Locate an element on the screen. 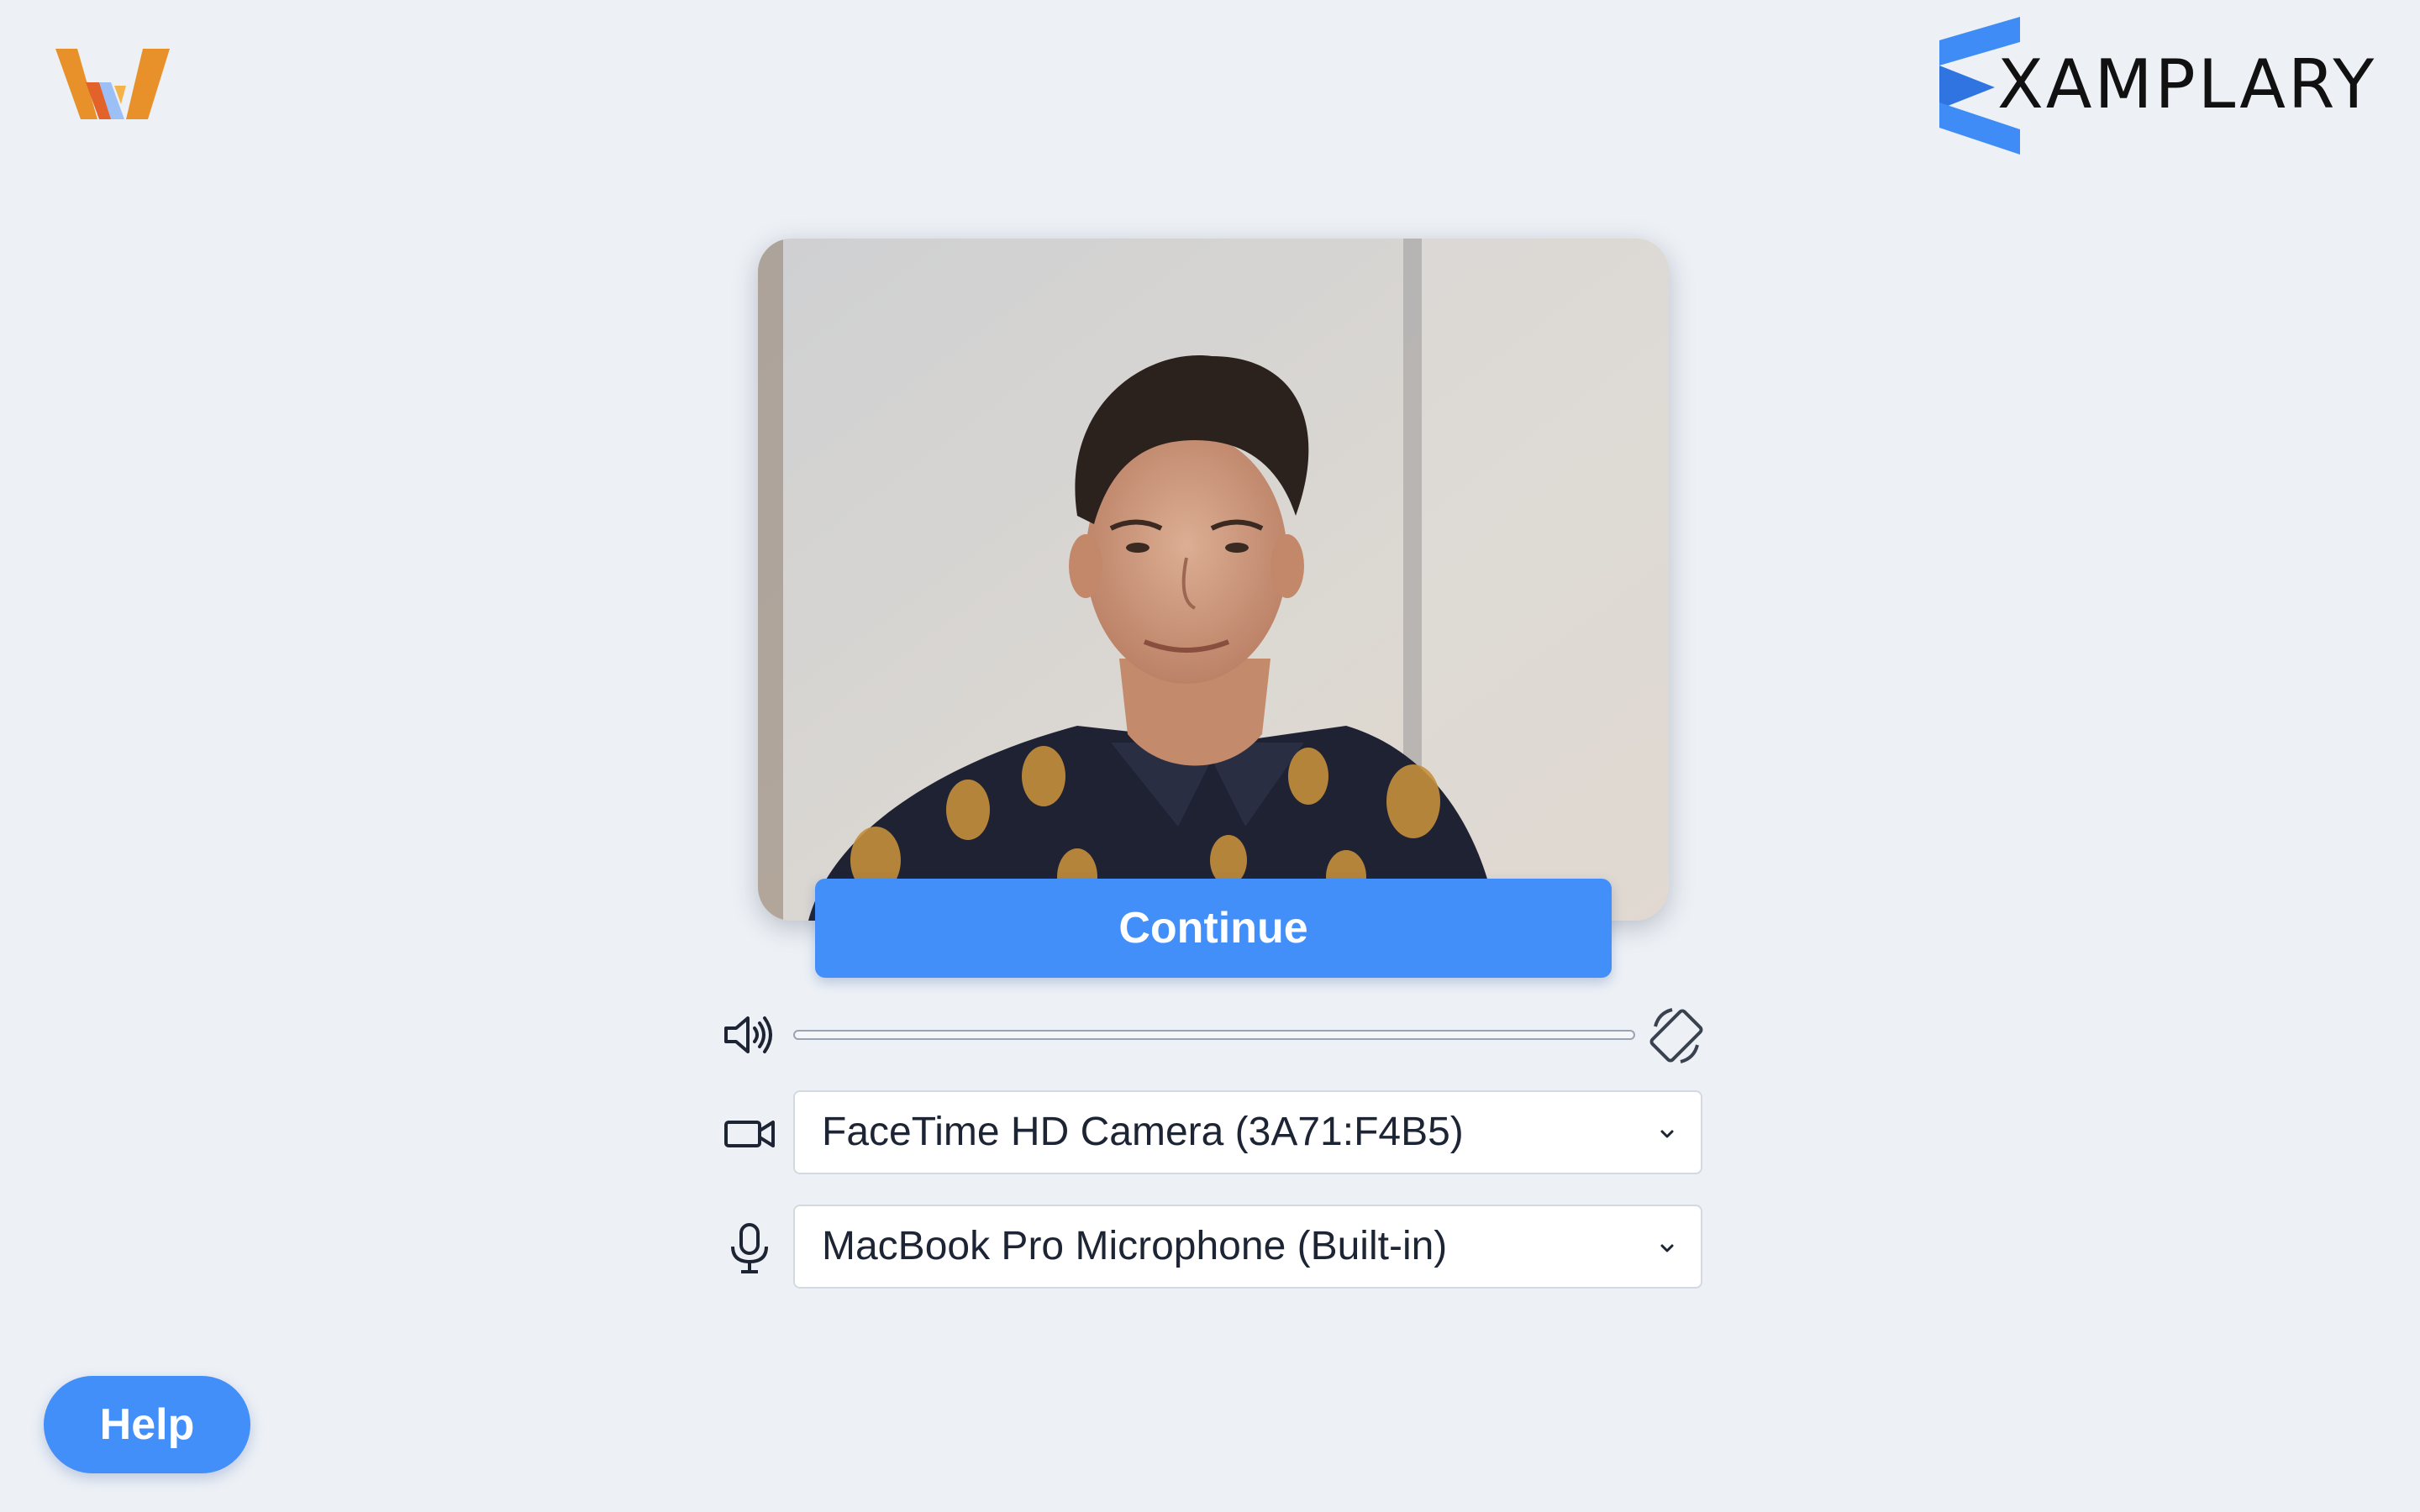 This screenshot has height=1512, width=2420. rotate-icon is located at coordinates (1677, 1035).